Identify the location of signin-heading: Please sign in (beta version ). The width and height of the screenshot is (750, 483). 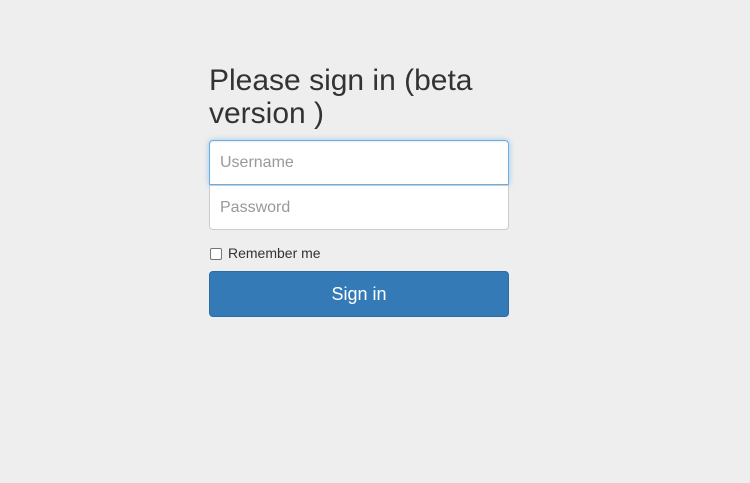
(341, 97).